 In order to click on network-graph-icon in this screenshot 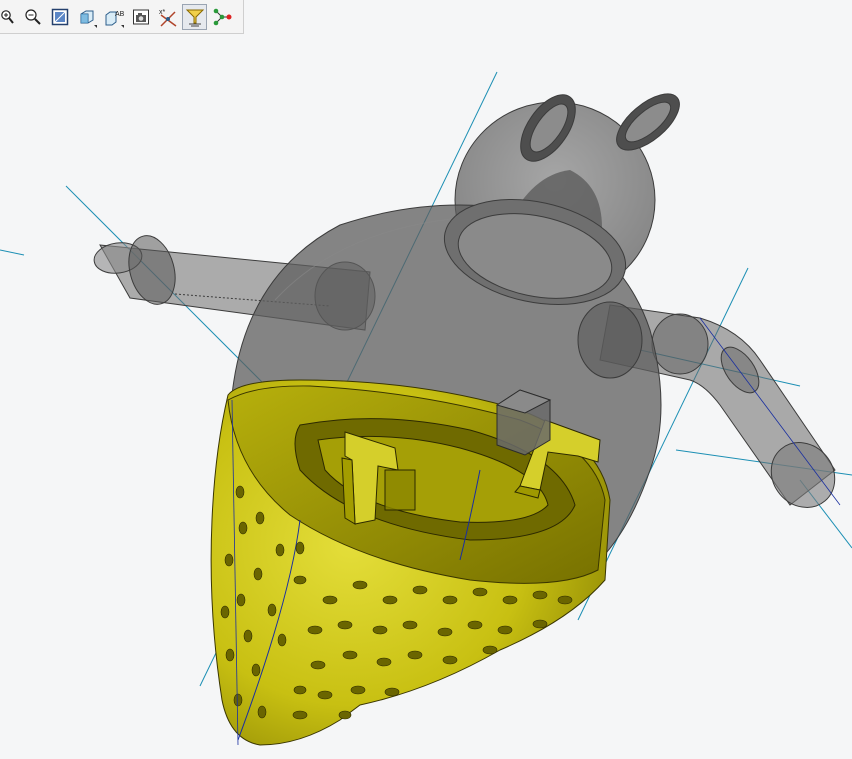, I will do `click(222, 16)`.